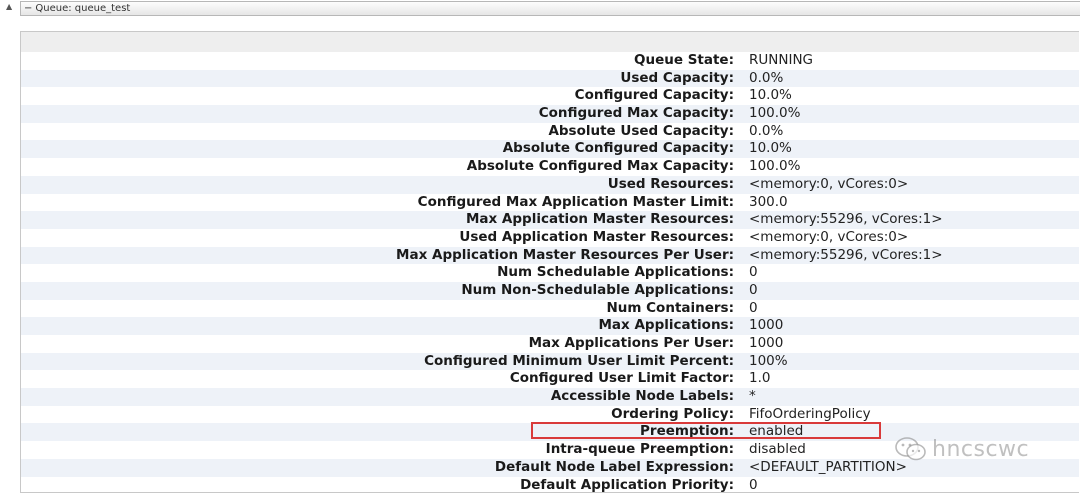 Image resolution: width=1080 pixels, height=494 pixels. Describe the element at coordinates (596, 236) in the screenshot. I see `row-label: Used Application Master Resources:` at that location.